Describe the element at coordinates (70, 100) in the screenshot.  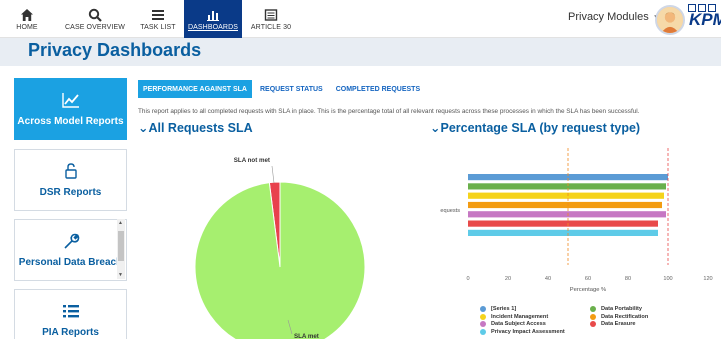
I see `trend-chart-icon` at that location.